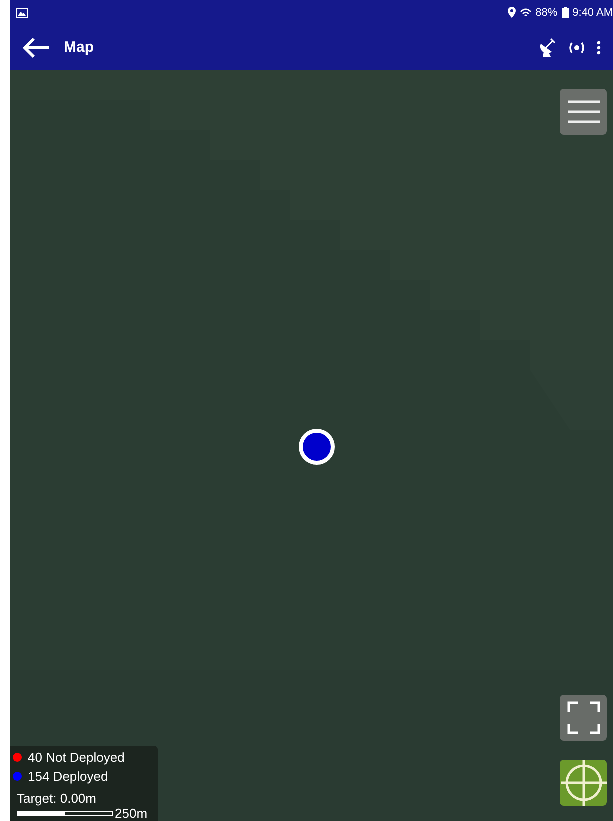 Image resolution: width=613 pixels, height=821 pixels. Describe the element at coordinates (565, 12) in the screenshot. I see `battery-icon` at that location.